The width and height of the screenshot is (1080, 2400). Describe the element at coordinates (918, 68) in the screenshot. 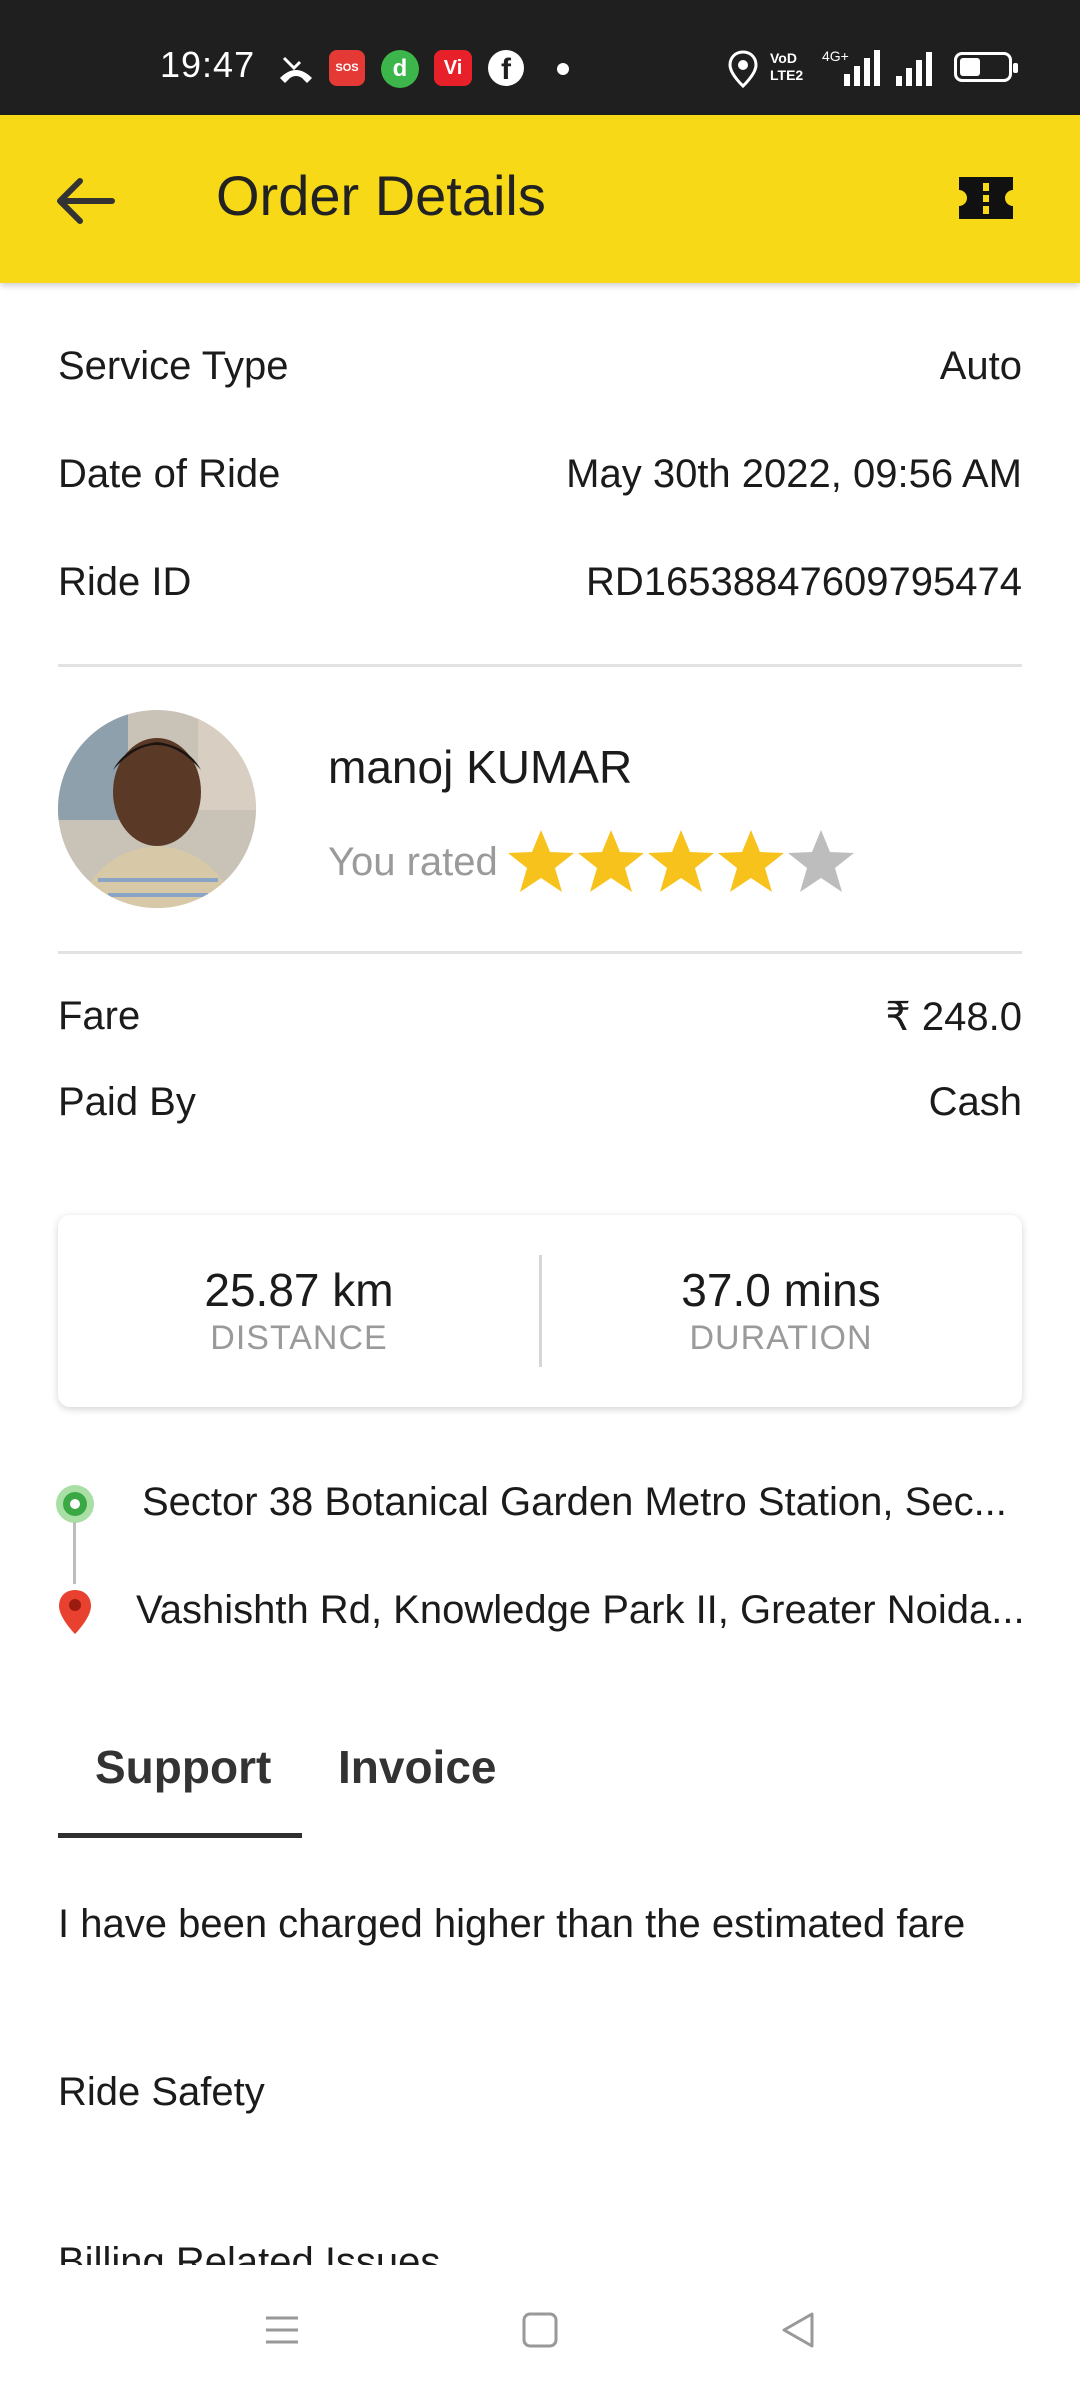

I see `signal-icon` at that location.